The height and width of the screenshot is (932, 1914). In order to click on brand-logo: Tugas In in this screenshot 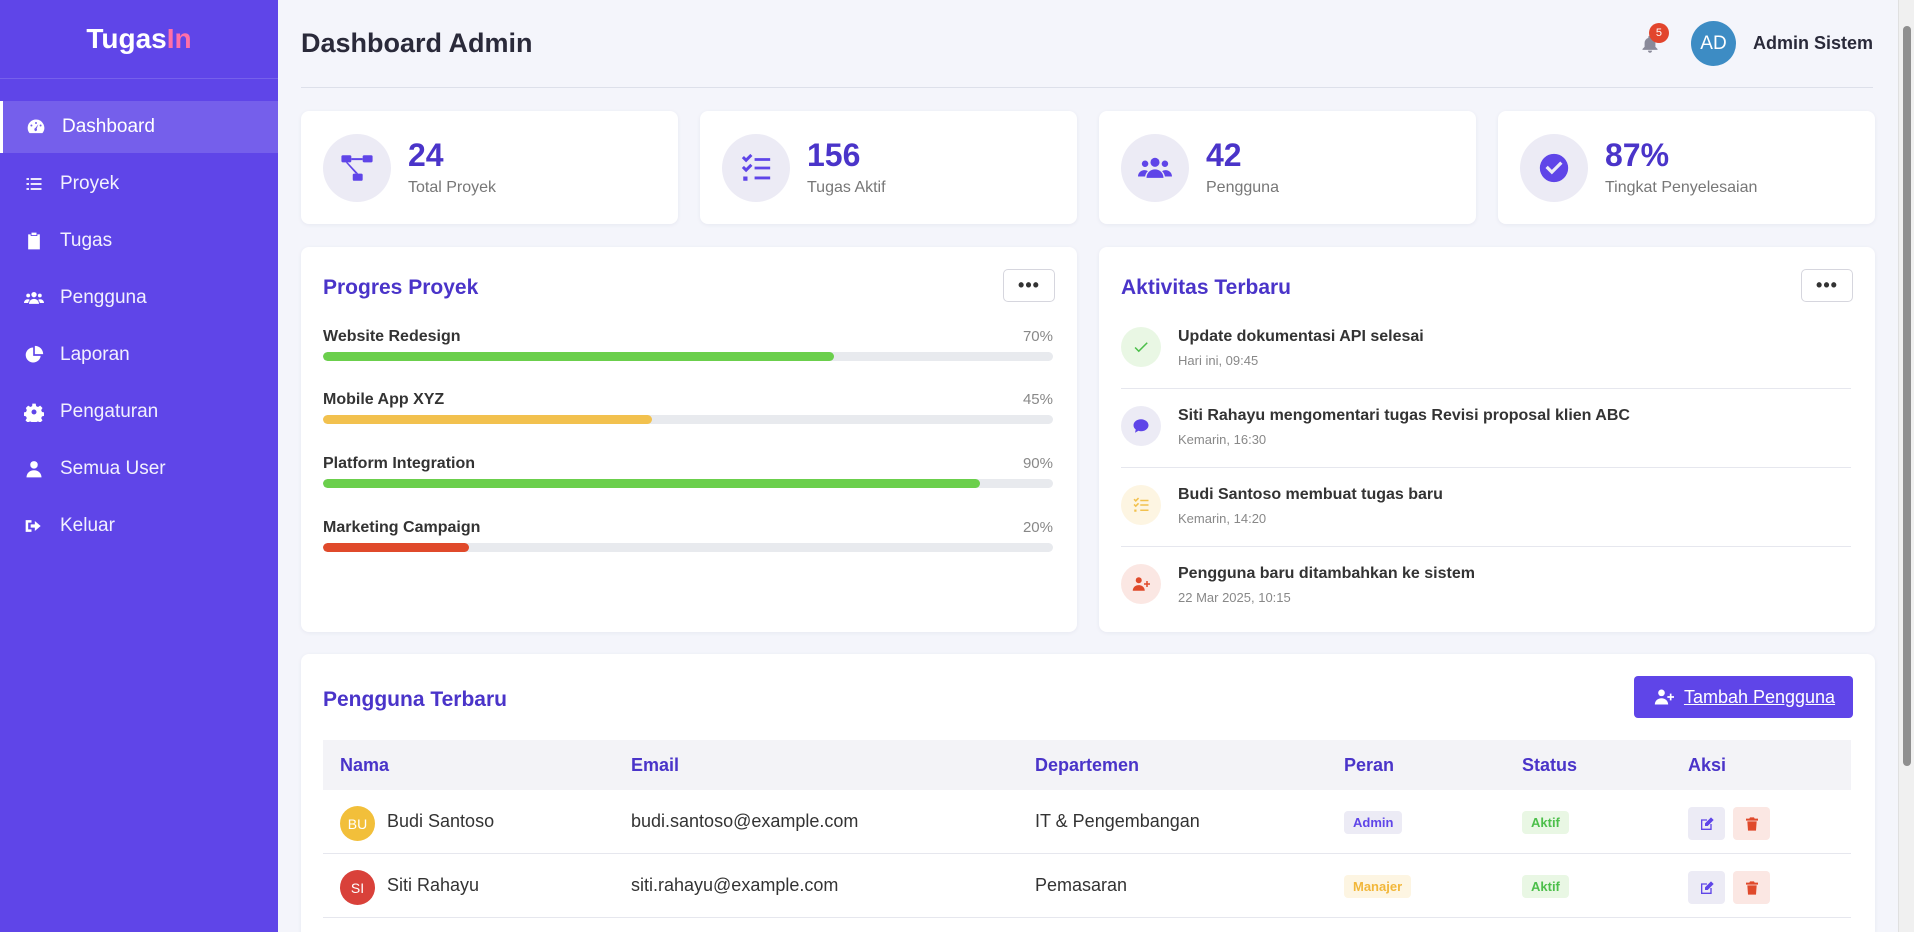, I will do `click(139, 39)`.